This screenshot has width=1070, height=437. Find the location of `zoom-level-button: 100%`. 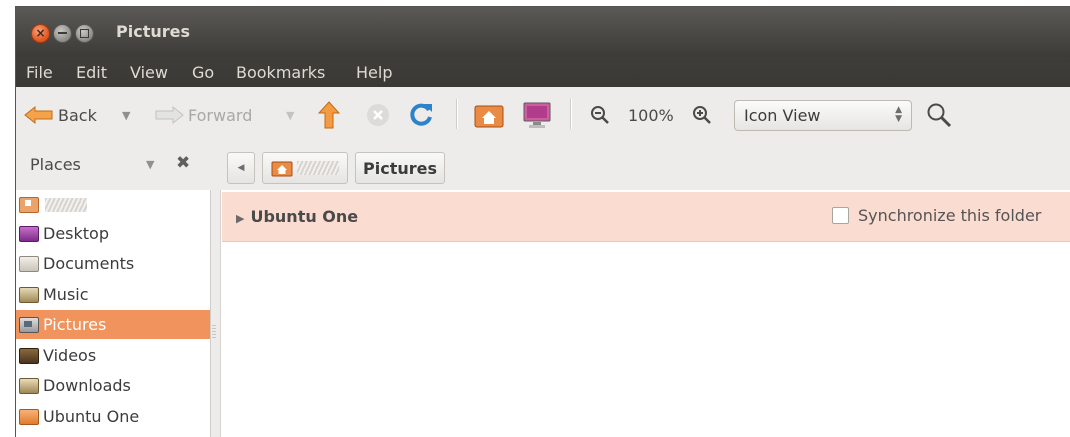

zoom-level-button: 100% is located at coordinates (651, 115).